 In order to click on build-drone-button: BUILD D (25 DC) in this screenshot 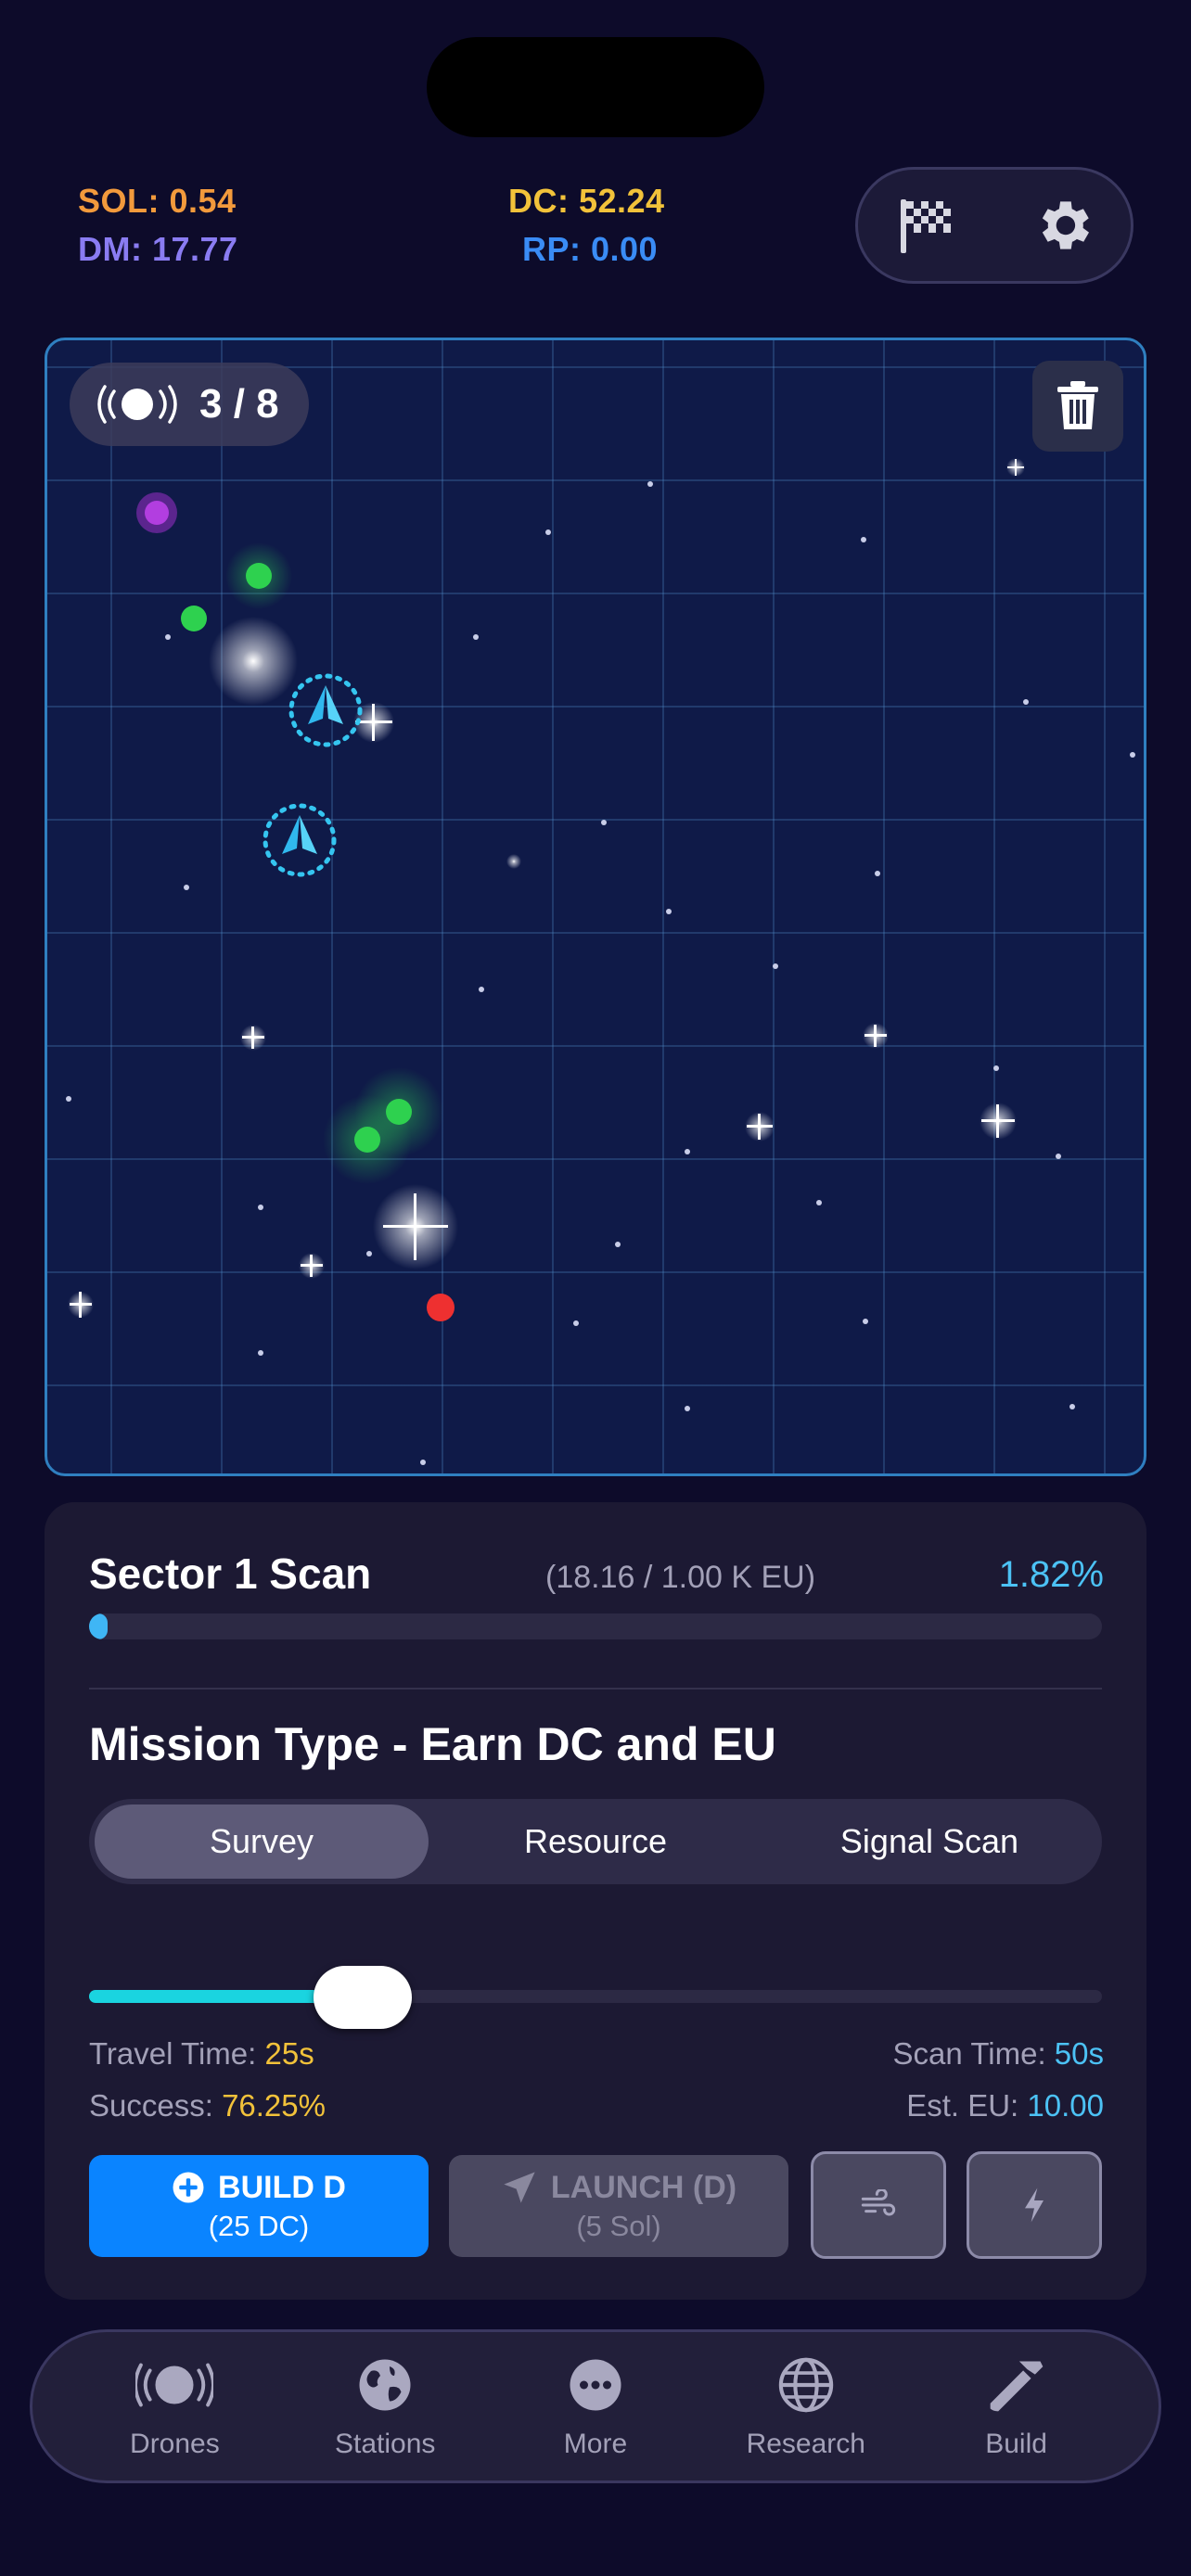, I will do `click(259, 2206)`.